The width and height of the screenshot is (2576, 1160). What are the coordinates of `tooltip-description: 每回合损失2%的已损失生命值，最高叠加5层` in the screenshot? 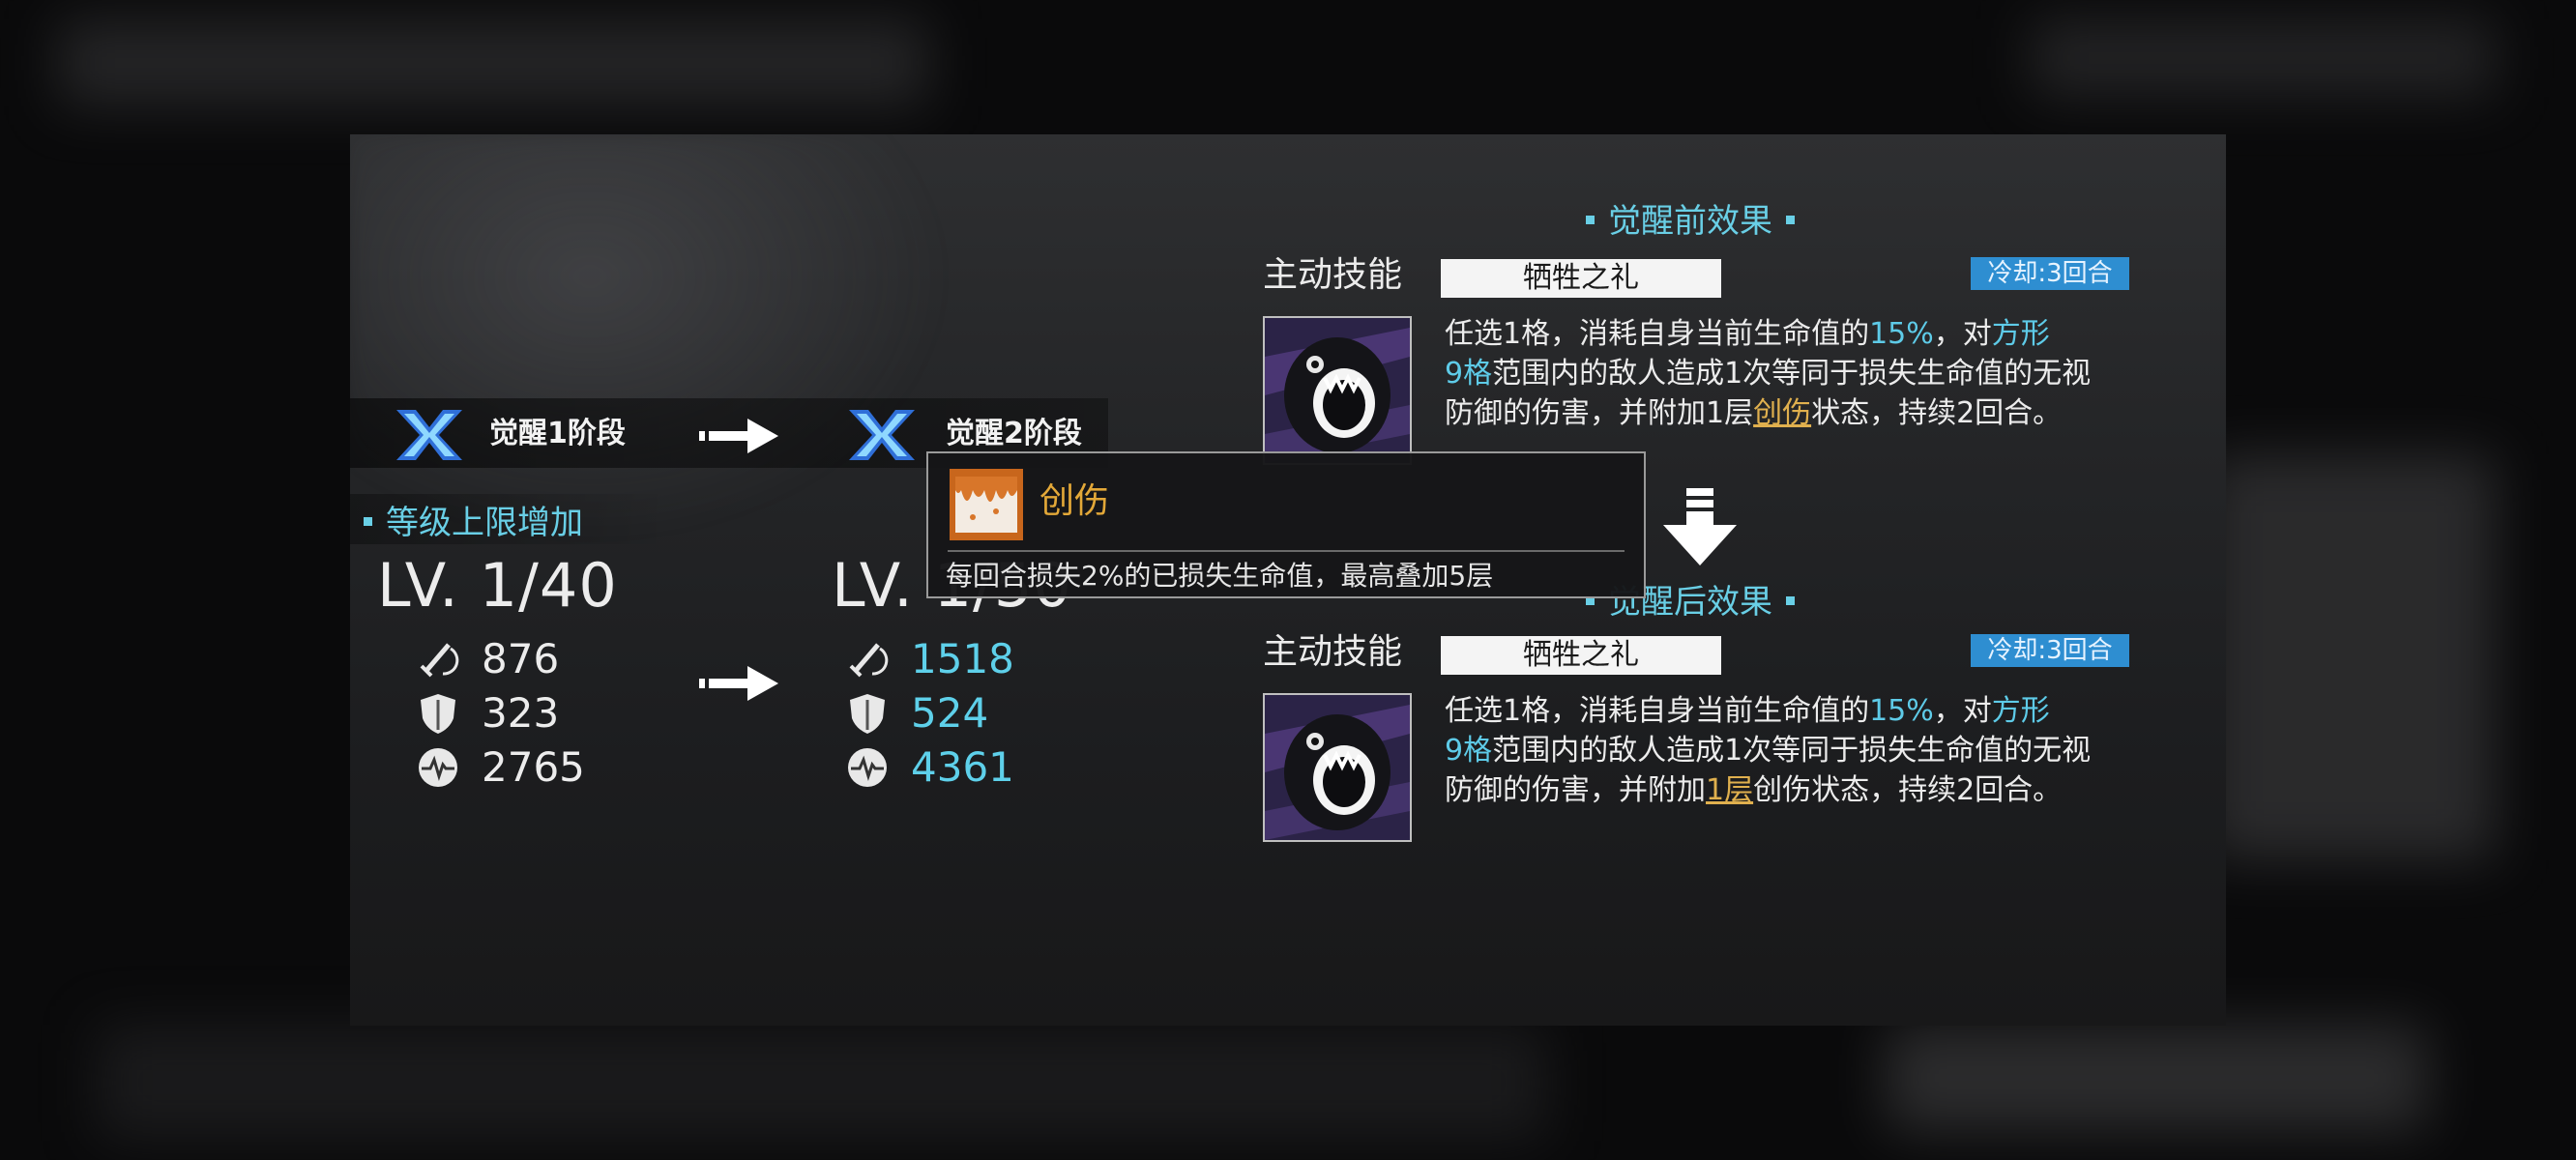 It's located at (1220, 576).